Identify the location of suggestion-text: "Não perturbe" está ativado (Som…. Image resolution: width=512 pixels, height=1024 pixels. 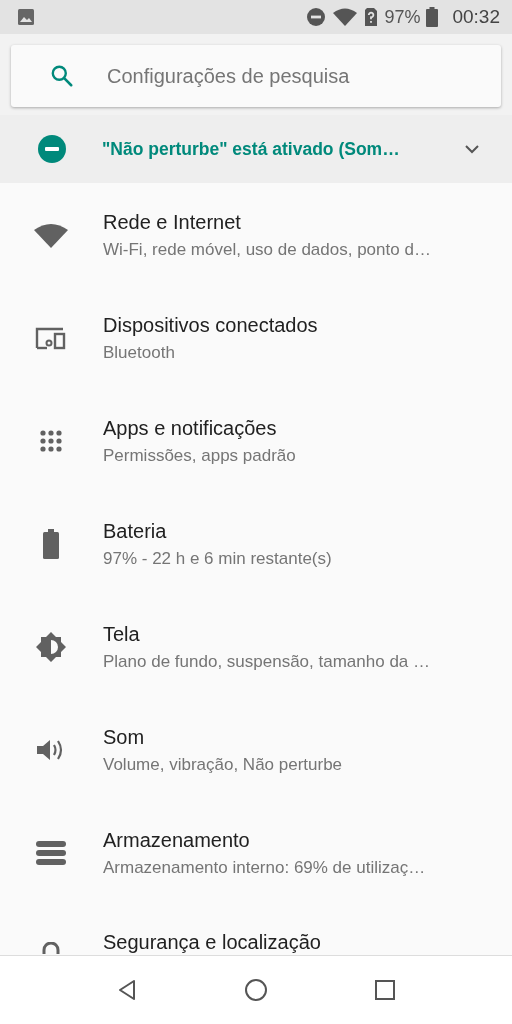
(251, 149).